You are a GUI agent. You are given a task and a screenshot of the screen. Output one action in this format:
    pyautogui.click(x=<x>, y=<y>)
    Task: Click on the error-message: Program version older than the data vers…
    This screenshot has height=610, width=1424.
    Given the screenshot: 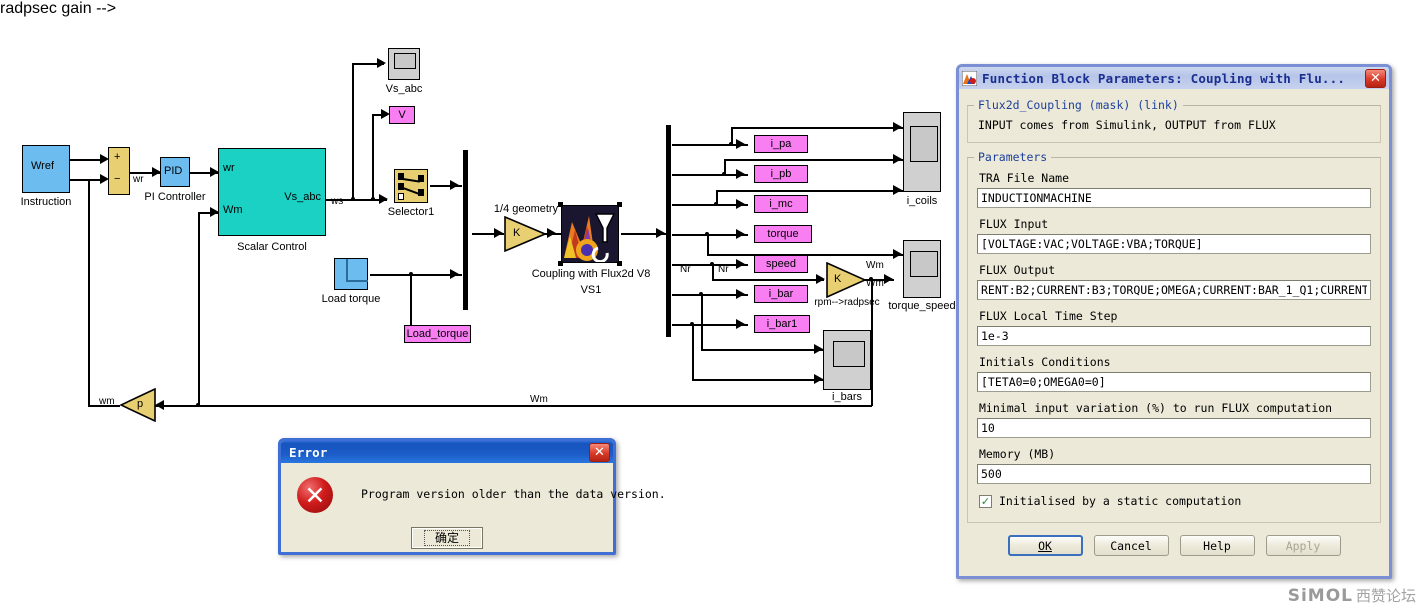 What is the action you would take?
    pyautogui.click(x=513, y=494)
    